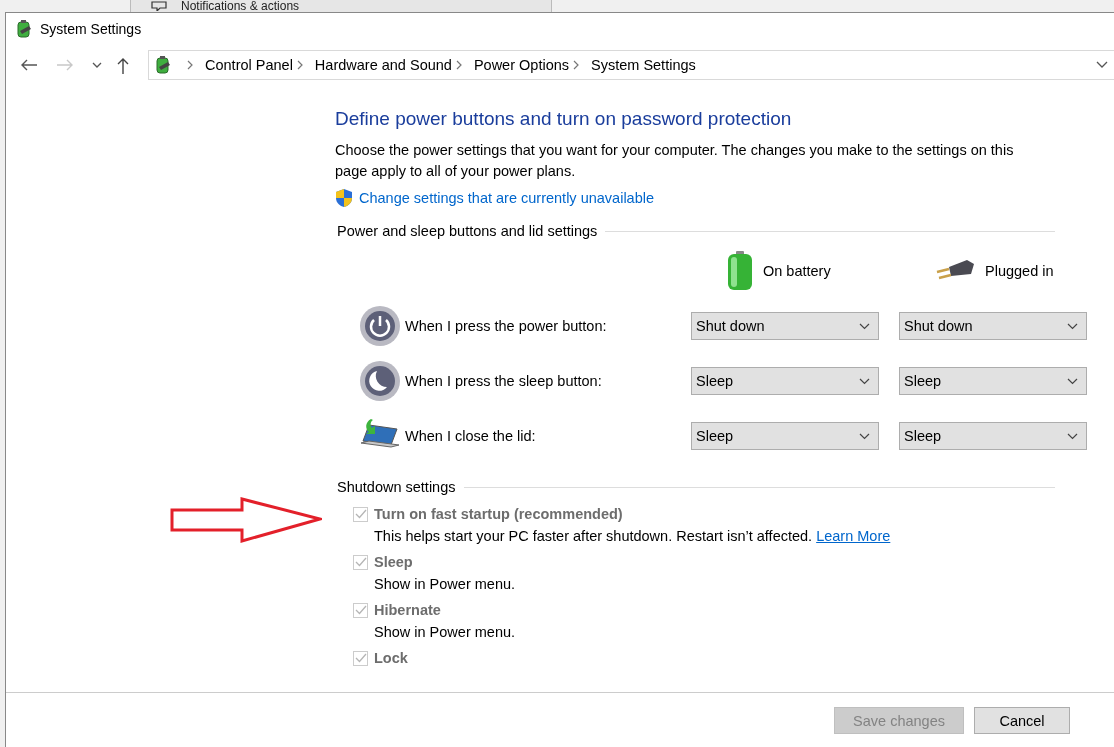  Describe the element at coordinates (407, 610) in the screenshot. I see `option-label: Hibernate` at that location.